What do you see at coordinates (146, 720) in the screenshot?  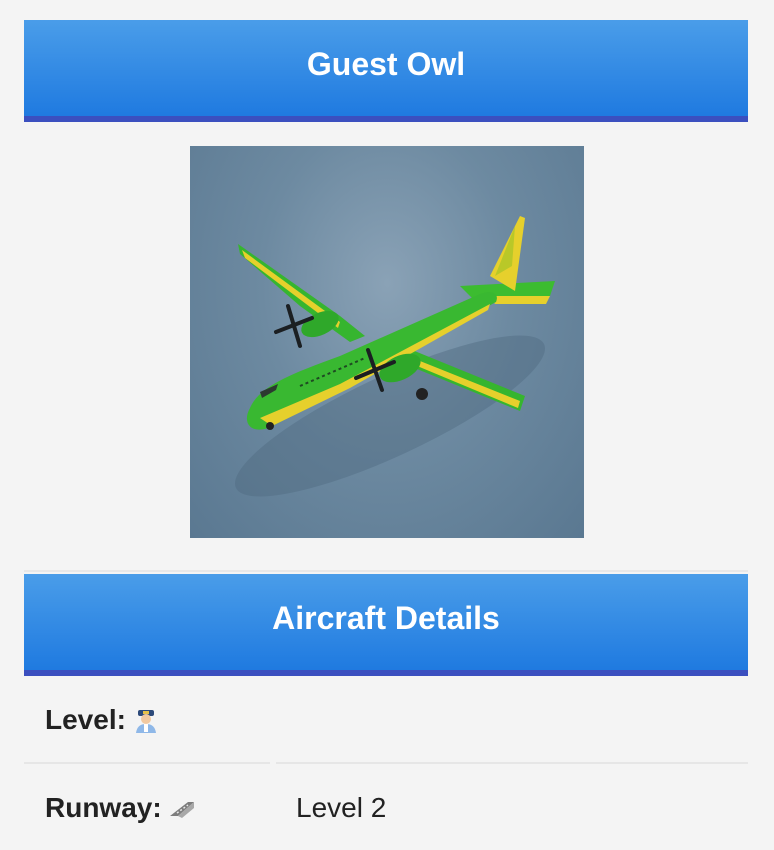 I see `pilot-icon` at bounding box center [146, 720].